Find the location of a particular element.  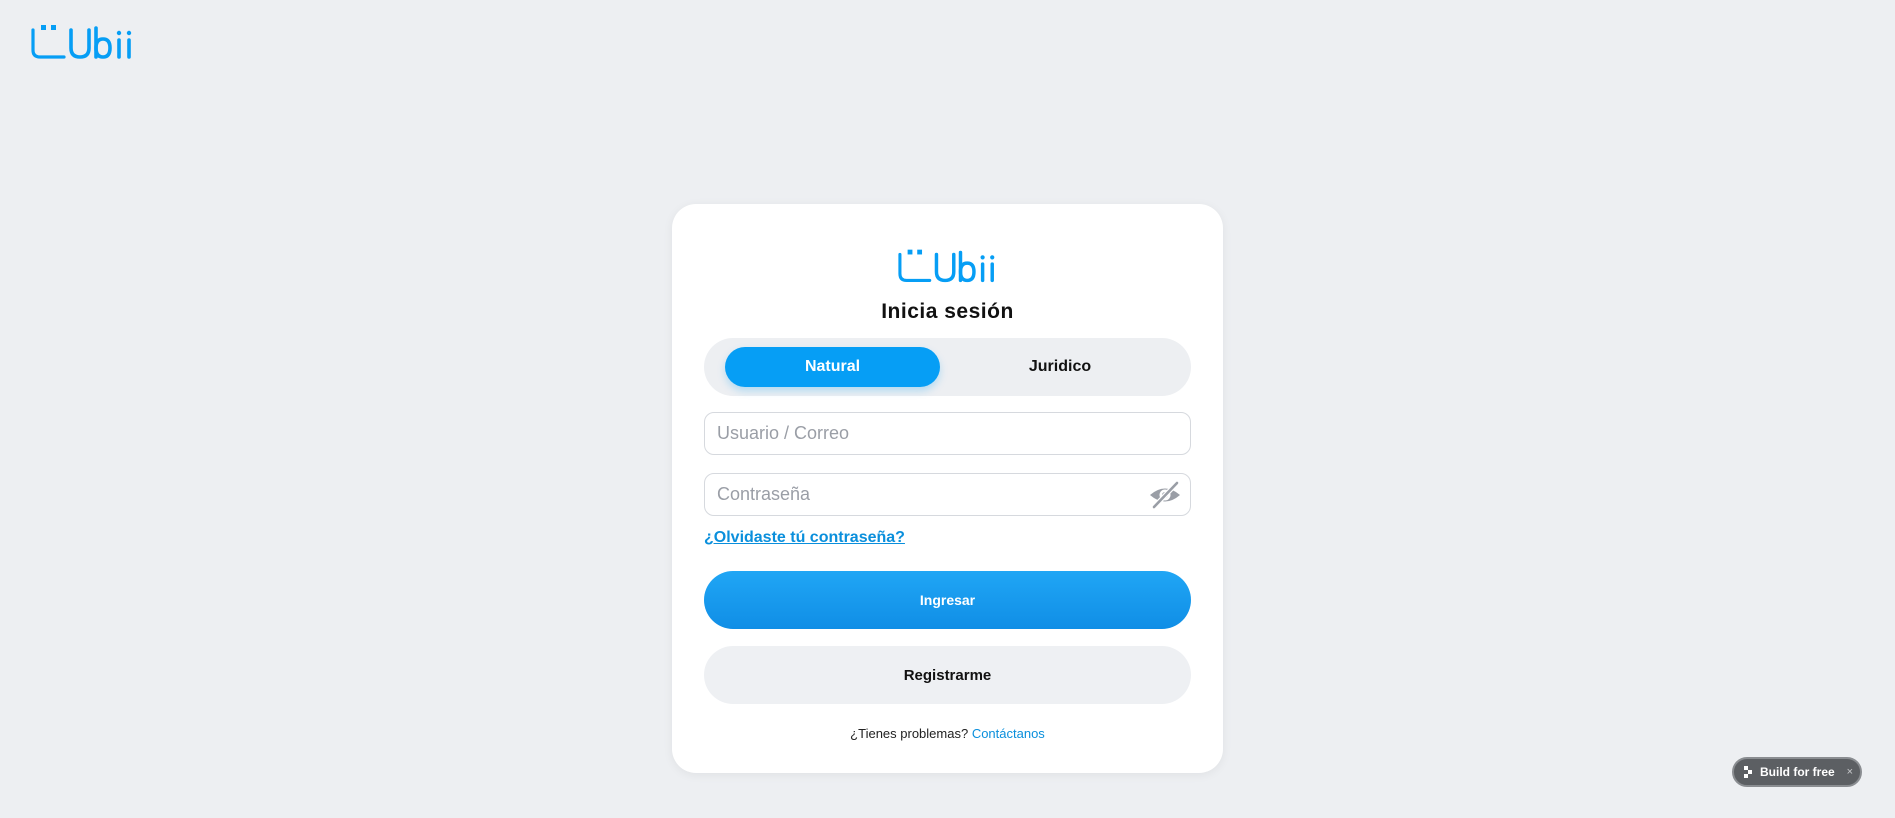

help-text: ¿Tienes problemas? Contáctanos is located at coordinates (947, 733).